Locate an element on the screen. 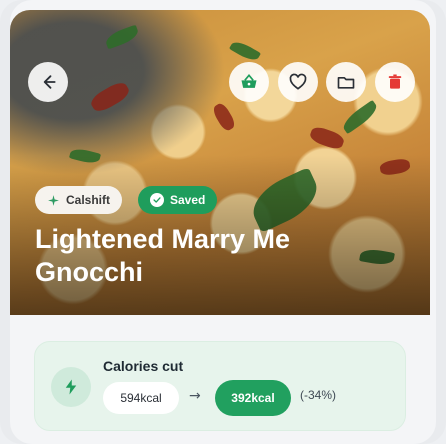  arrow-left-icon is located at coordinates (49, 82).